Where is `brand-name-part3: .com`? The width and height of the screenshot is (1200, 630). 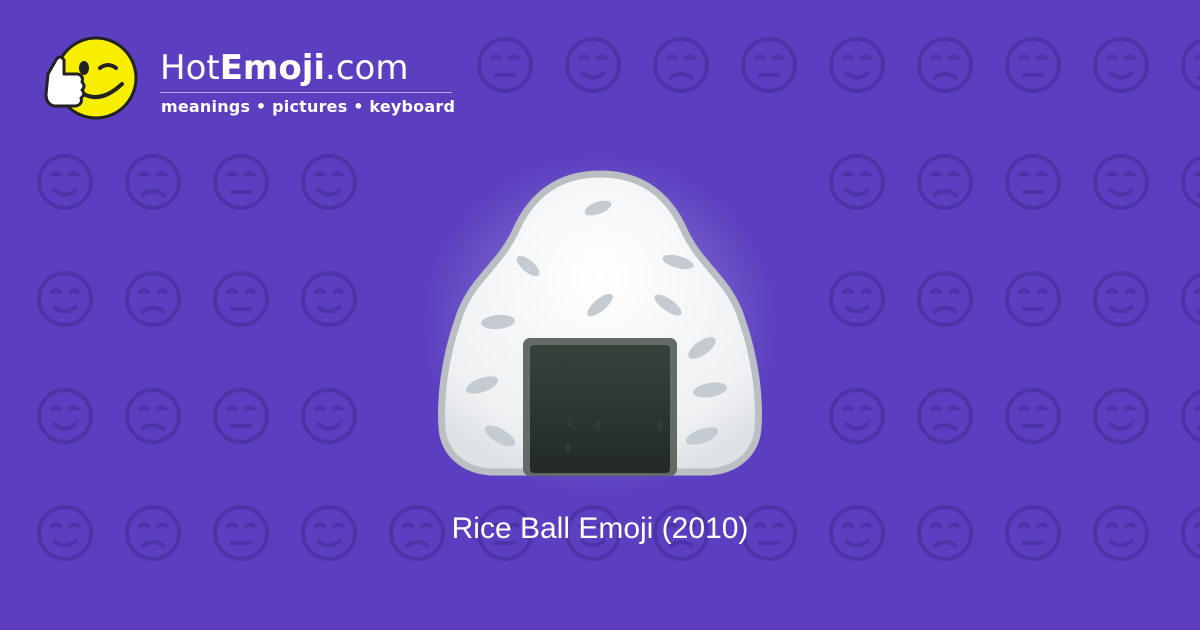
brand-name-part3: .com is located at coordinates (367, 68).